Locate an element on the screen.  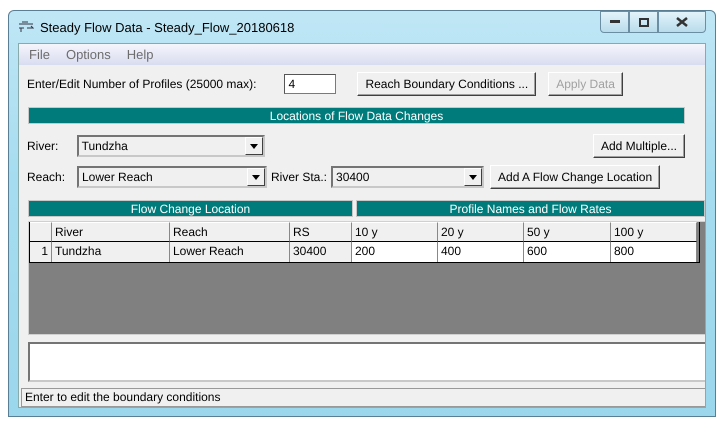
column-header: 50 y is located at coordinates (567, 232).